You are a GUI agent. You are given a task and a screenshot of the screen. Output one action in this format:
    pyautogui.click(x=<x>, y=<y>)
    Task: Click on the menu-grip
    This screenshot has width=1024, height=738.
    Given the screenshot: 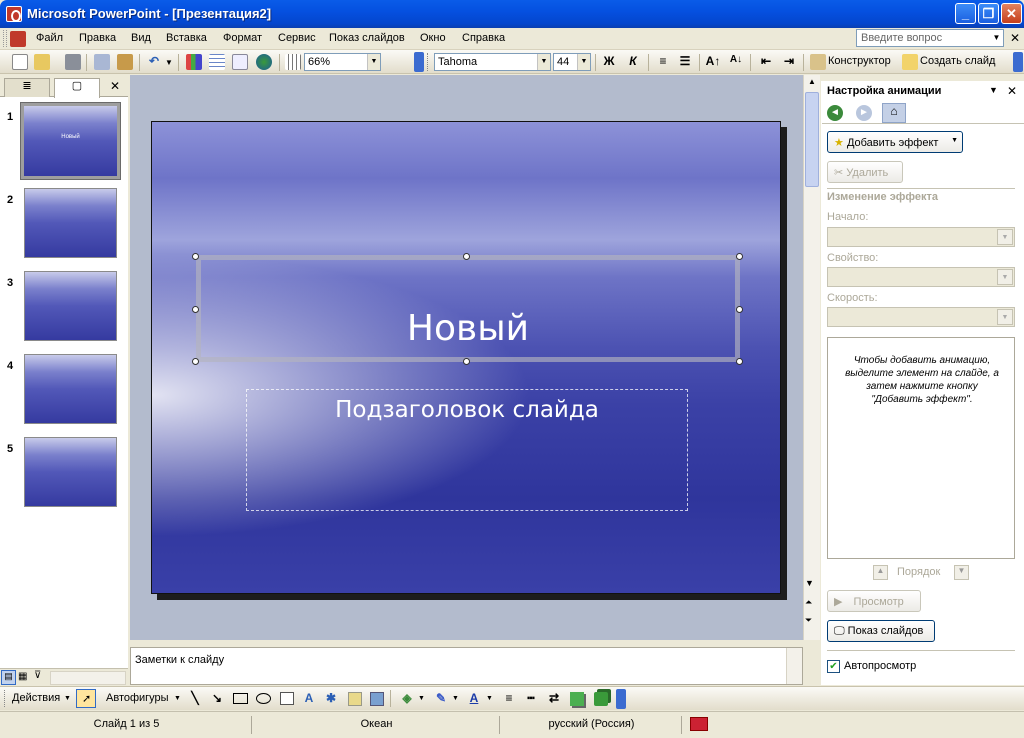 What is the action you would take?
    pyautogui.click(x=5, y=38)
    